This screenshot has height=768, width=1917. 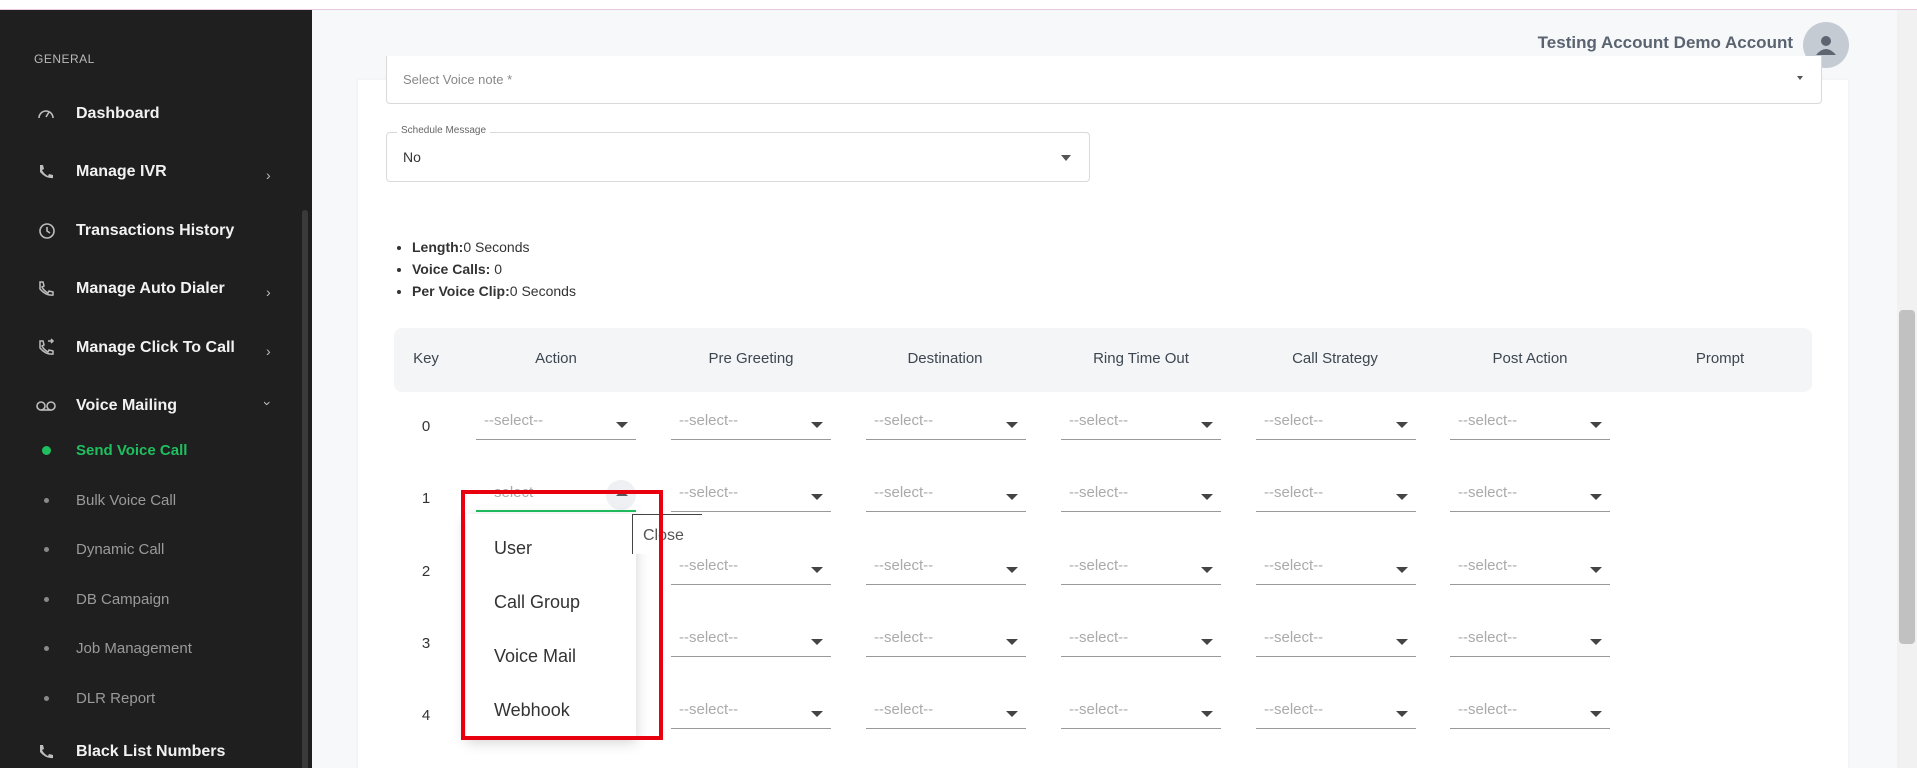 I want to click on sidebar-item-transactions-history: Transactions History, so click(x=156, y=231).